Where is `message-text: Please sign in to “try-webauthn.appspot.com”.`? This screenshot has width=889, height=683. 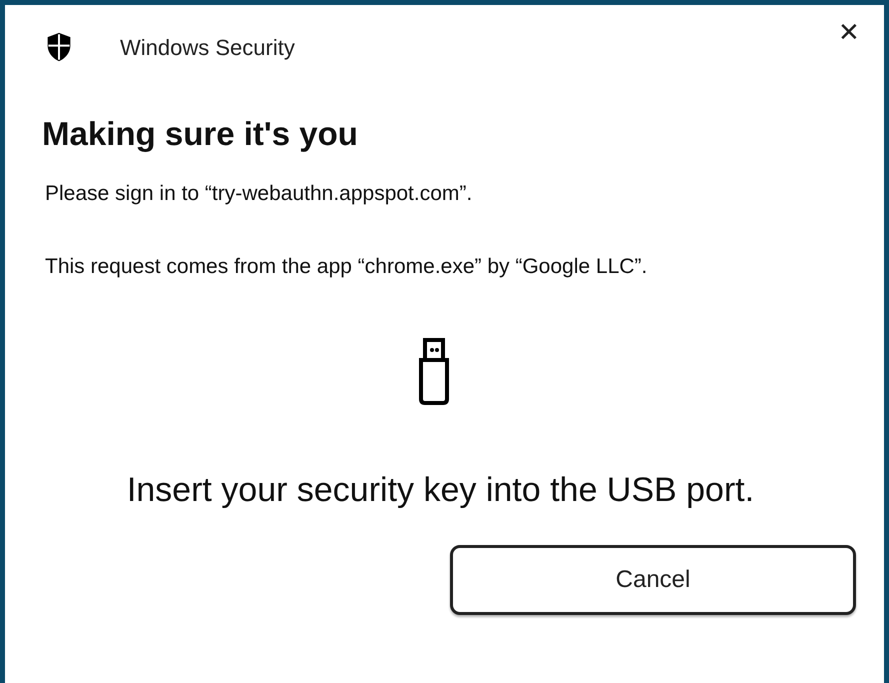
message-text: Please sign in to “try-webauthn.appspot.com”. is located at coordinates (259, 194).